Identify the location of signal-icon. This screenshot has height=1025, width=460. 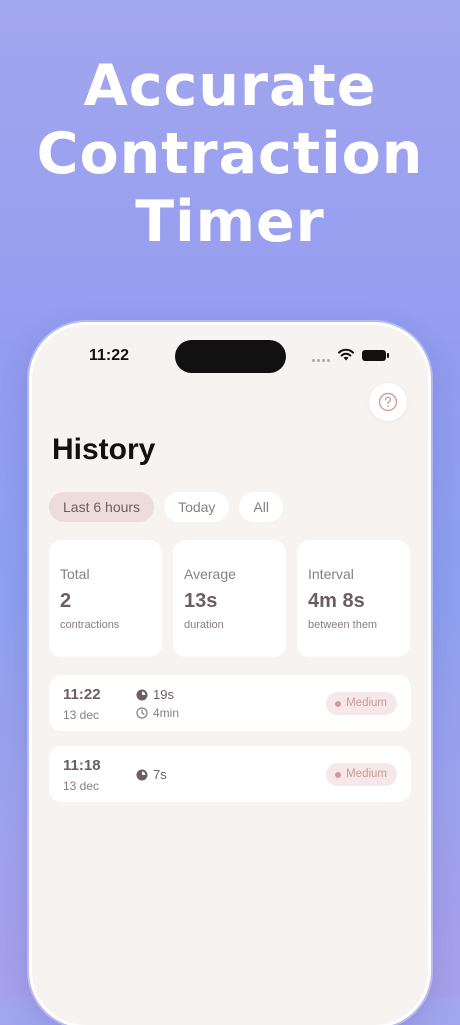
(321, 360).